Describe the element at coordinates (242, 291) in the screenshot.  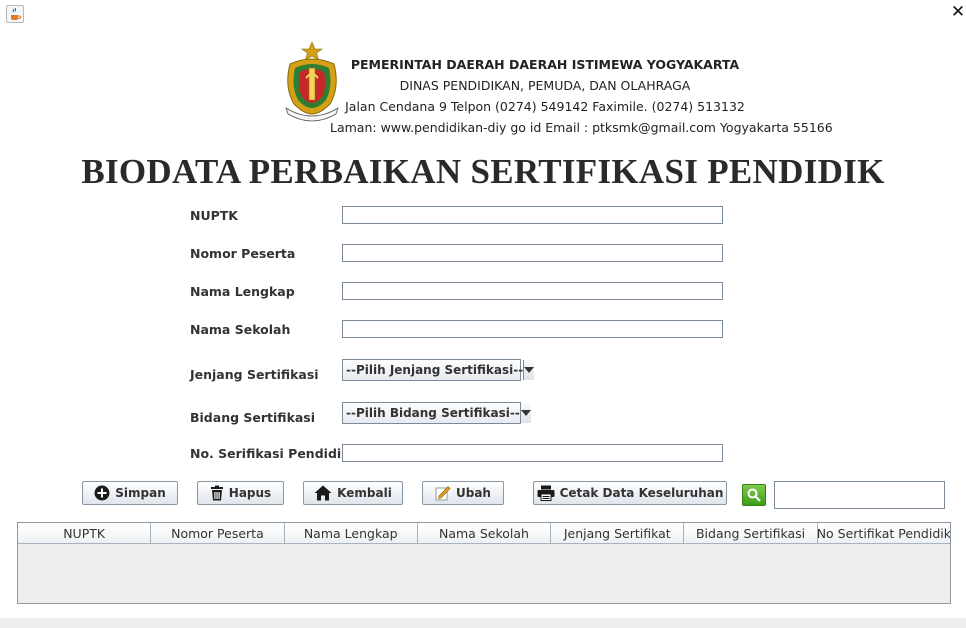
I see `nama-lengkap-label: Nama Lengkap` at that location.